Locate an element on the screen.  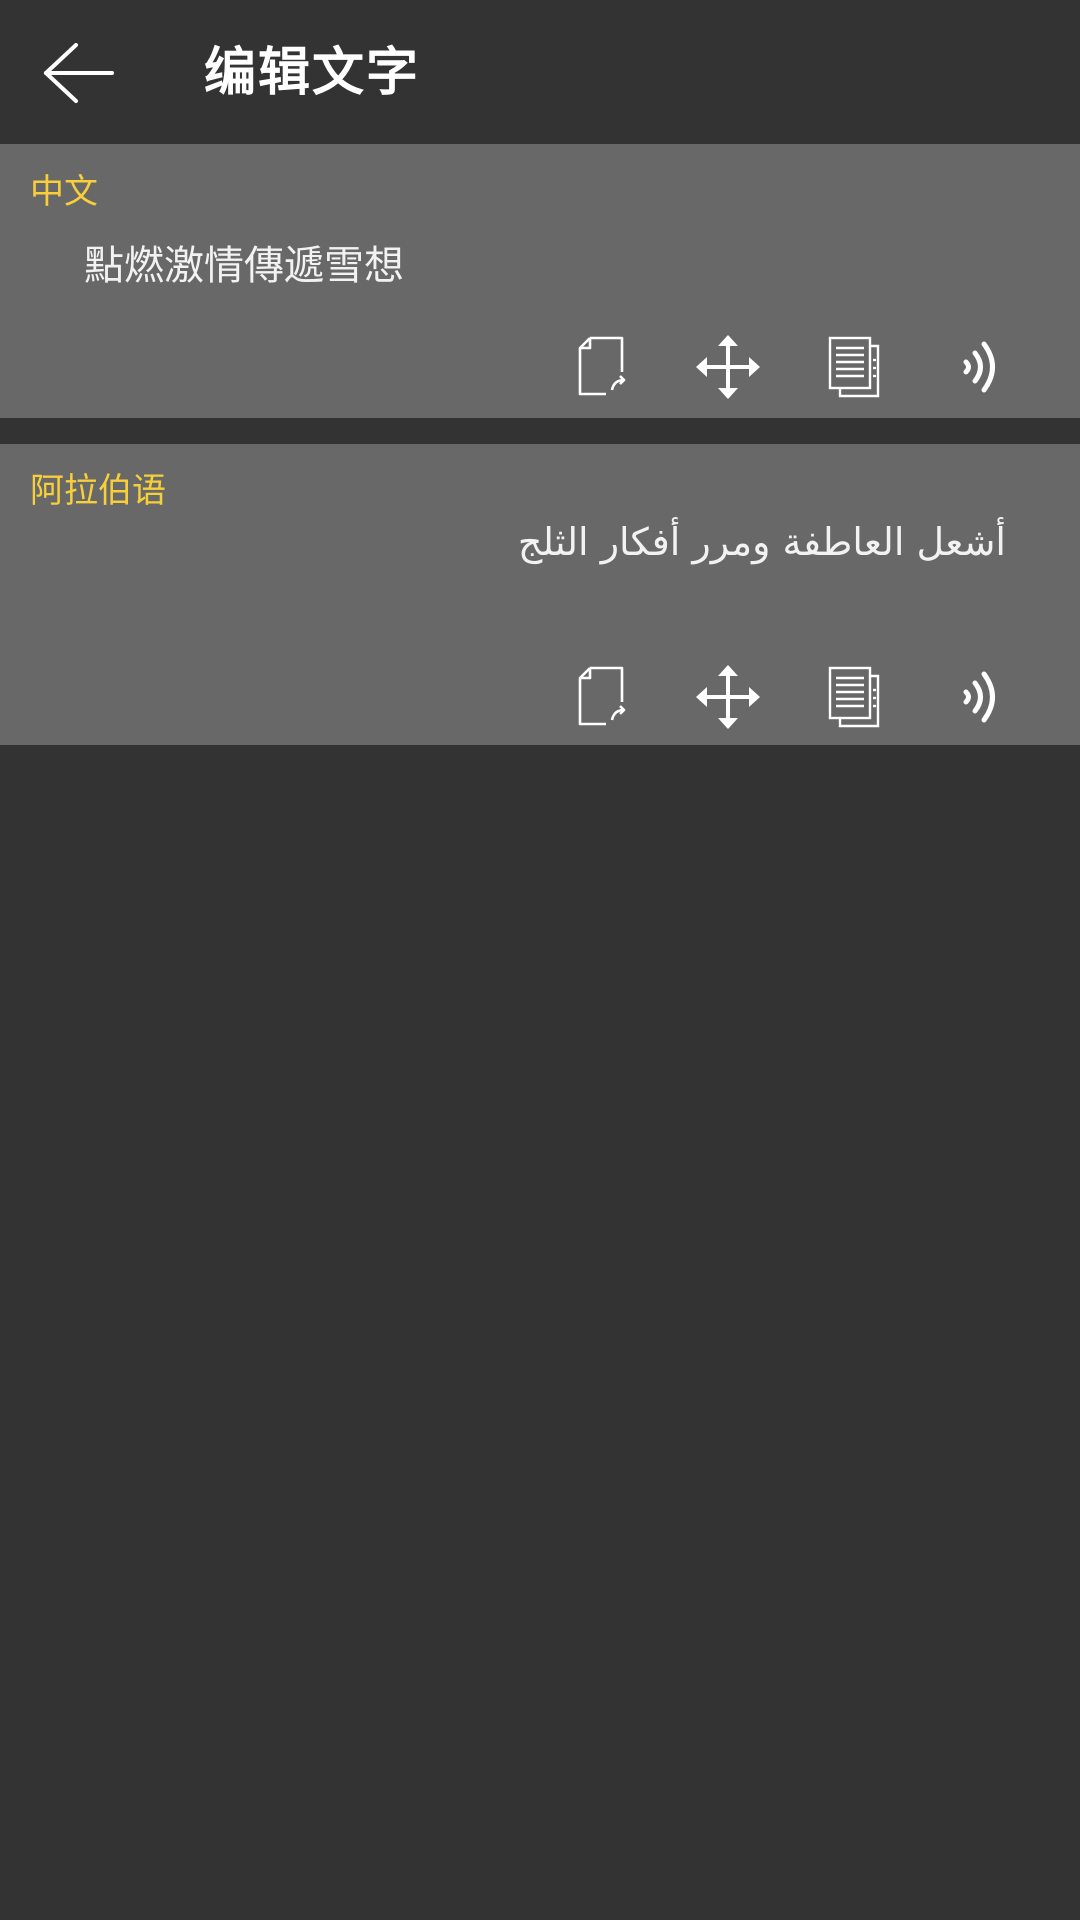
back-arrow-icon is located at coordinates (79, 73).